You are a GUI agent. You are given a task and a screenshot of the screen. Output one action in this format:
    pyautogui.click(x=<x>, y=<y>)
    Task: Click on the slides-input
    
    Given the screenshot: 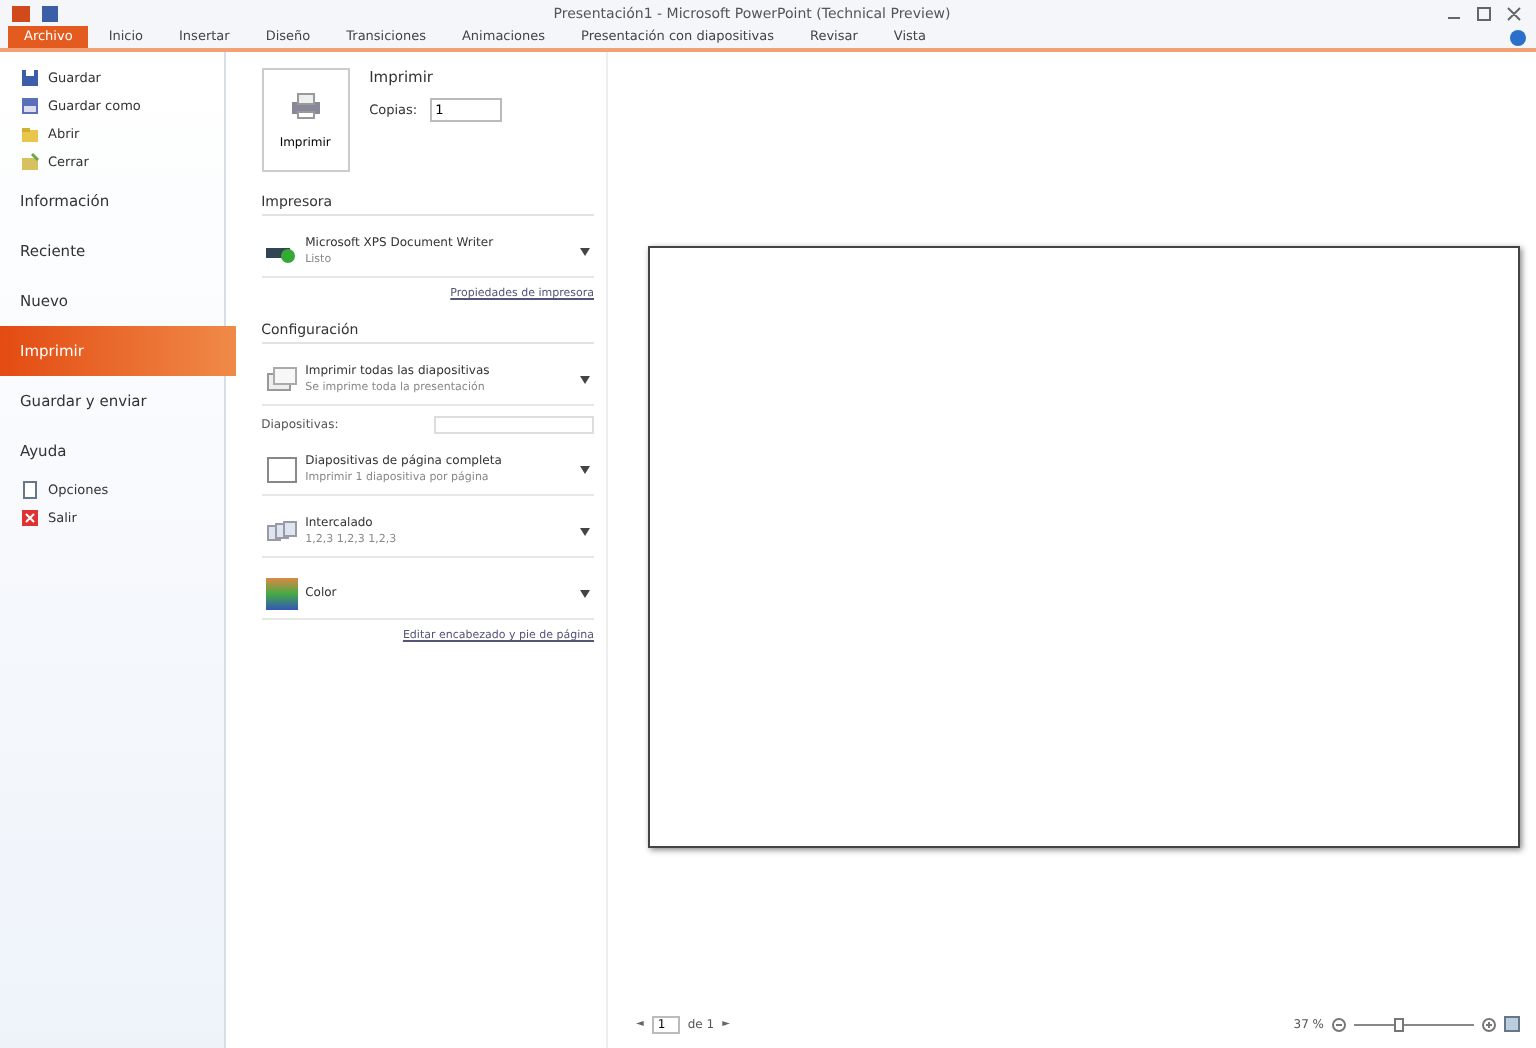 What is the action you would take?
    pyautogui.click(x=514, y=425)
    